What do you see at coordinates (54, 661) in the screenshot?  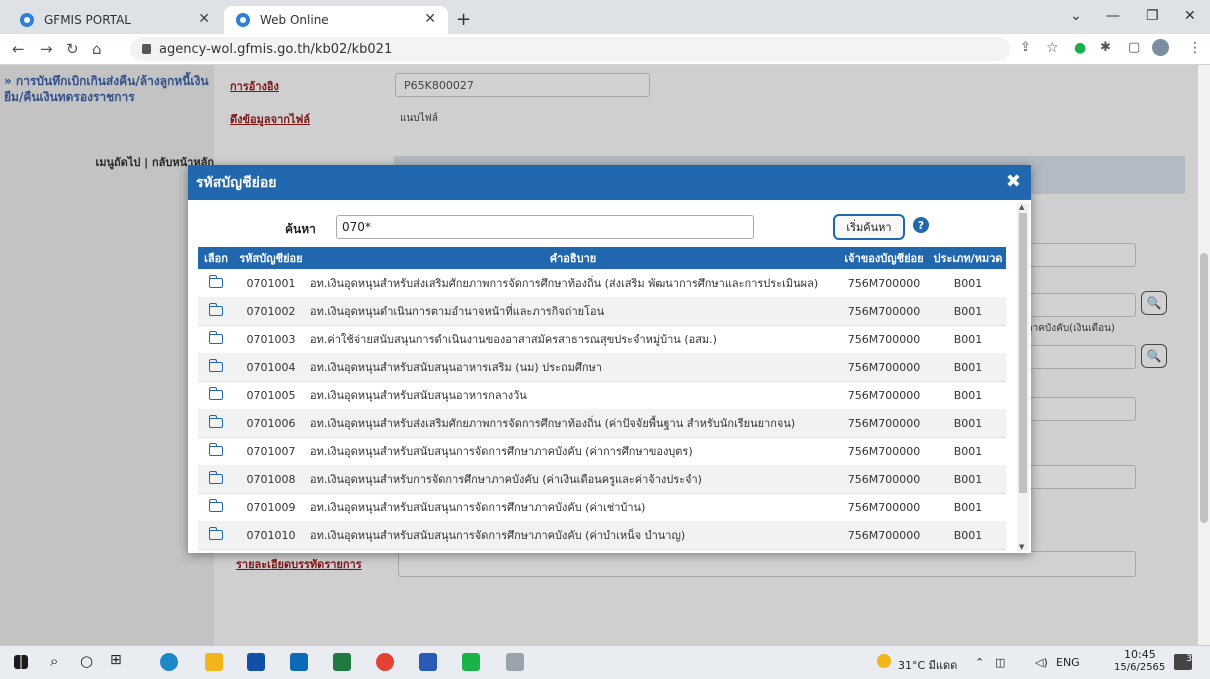 I see `search-icon: ⌕` at bounding box center [54, 661].